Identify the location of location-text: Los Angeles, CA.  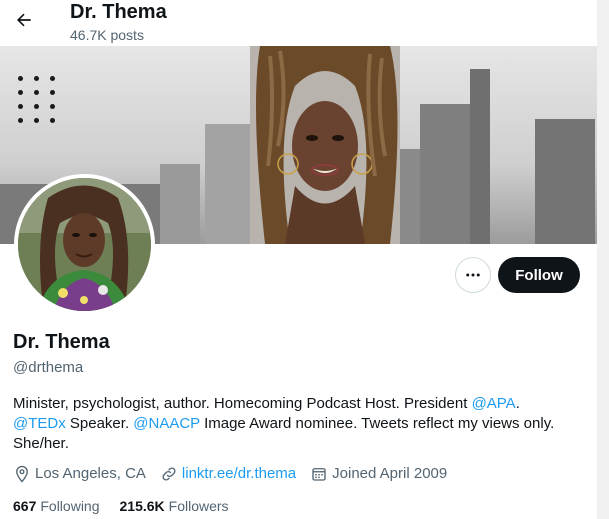
(90, 473).